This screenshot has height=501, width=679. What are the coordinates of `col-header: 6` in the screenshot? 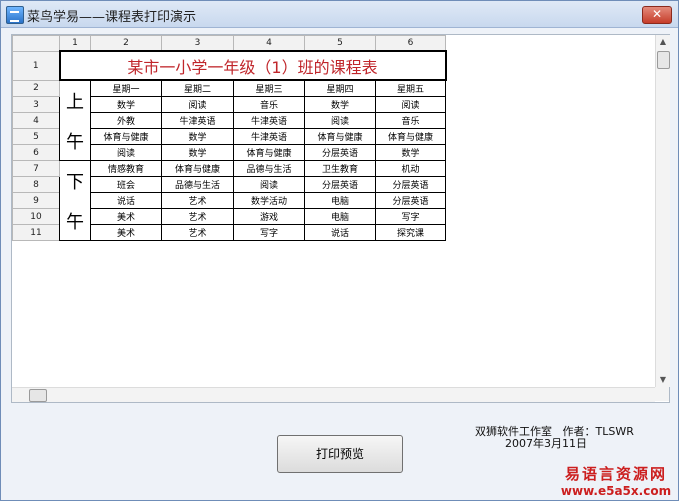 It's located at (410, 43).